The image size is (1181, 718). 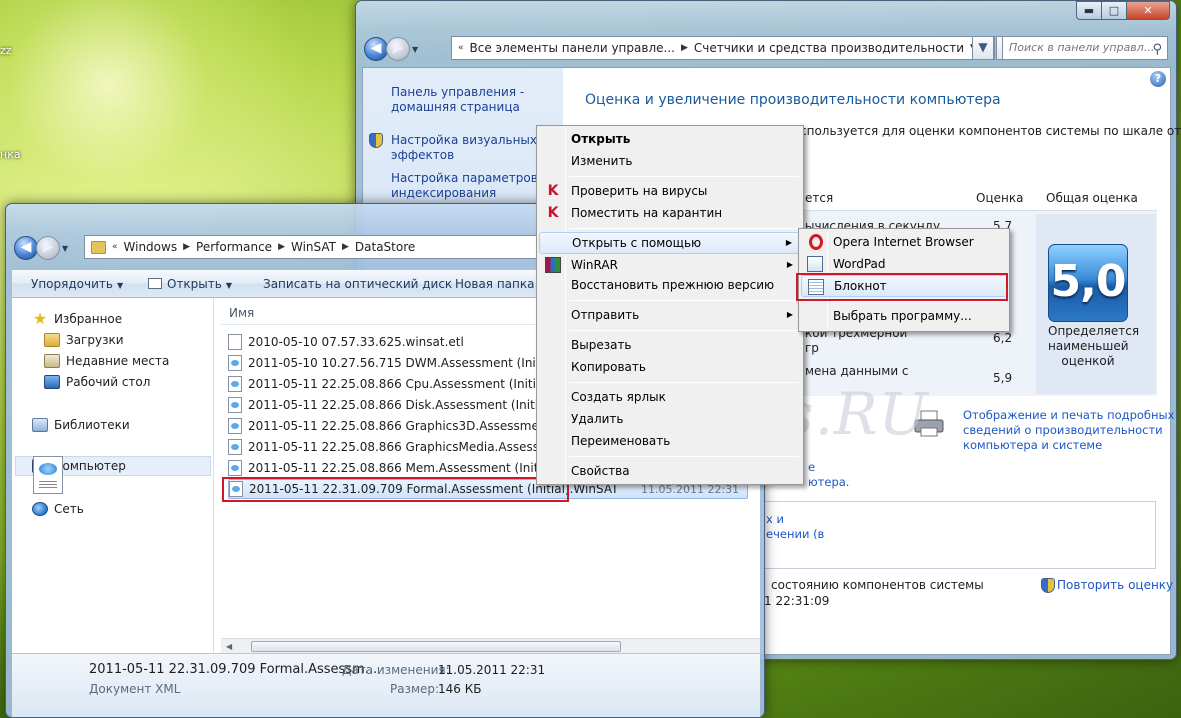 What do you see at coordinates (670, 161) in the screenshot?
I see `menu-item-edit: Изменить` at bounding box center [670, 161].